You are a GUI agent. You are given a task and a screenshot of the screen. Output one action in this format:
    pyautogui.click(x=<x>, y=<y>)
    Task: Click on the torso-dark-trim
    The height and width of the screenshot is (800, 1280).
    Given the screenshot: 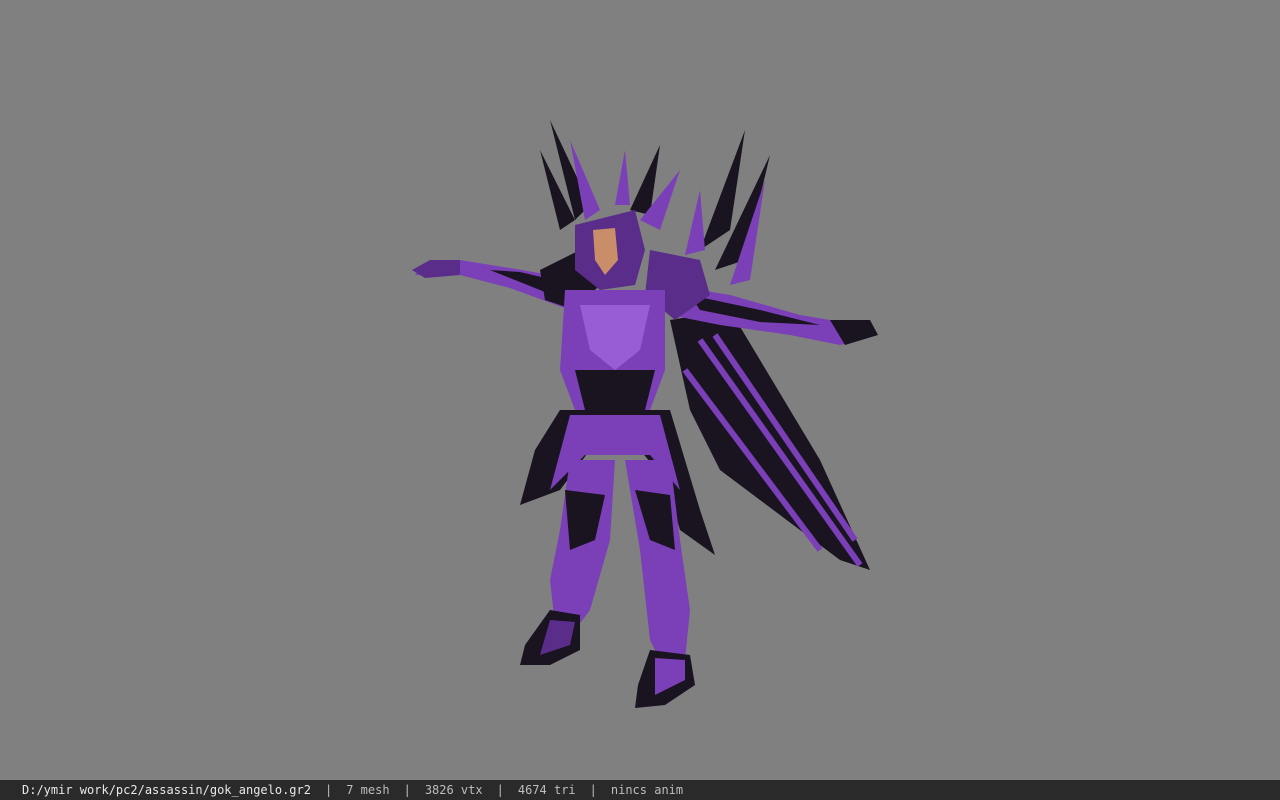 What is the action you would take?
    pyautogui.click(x=615, y=390)
    